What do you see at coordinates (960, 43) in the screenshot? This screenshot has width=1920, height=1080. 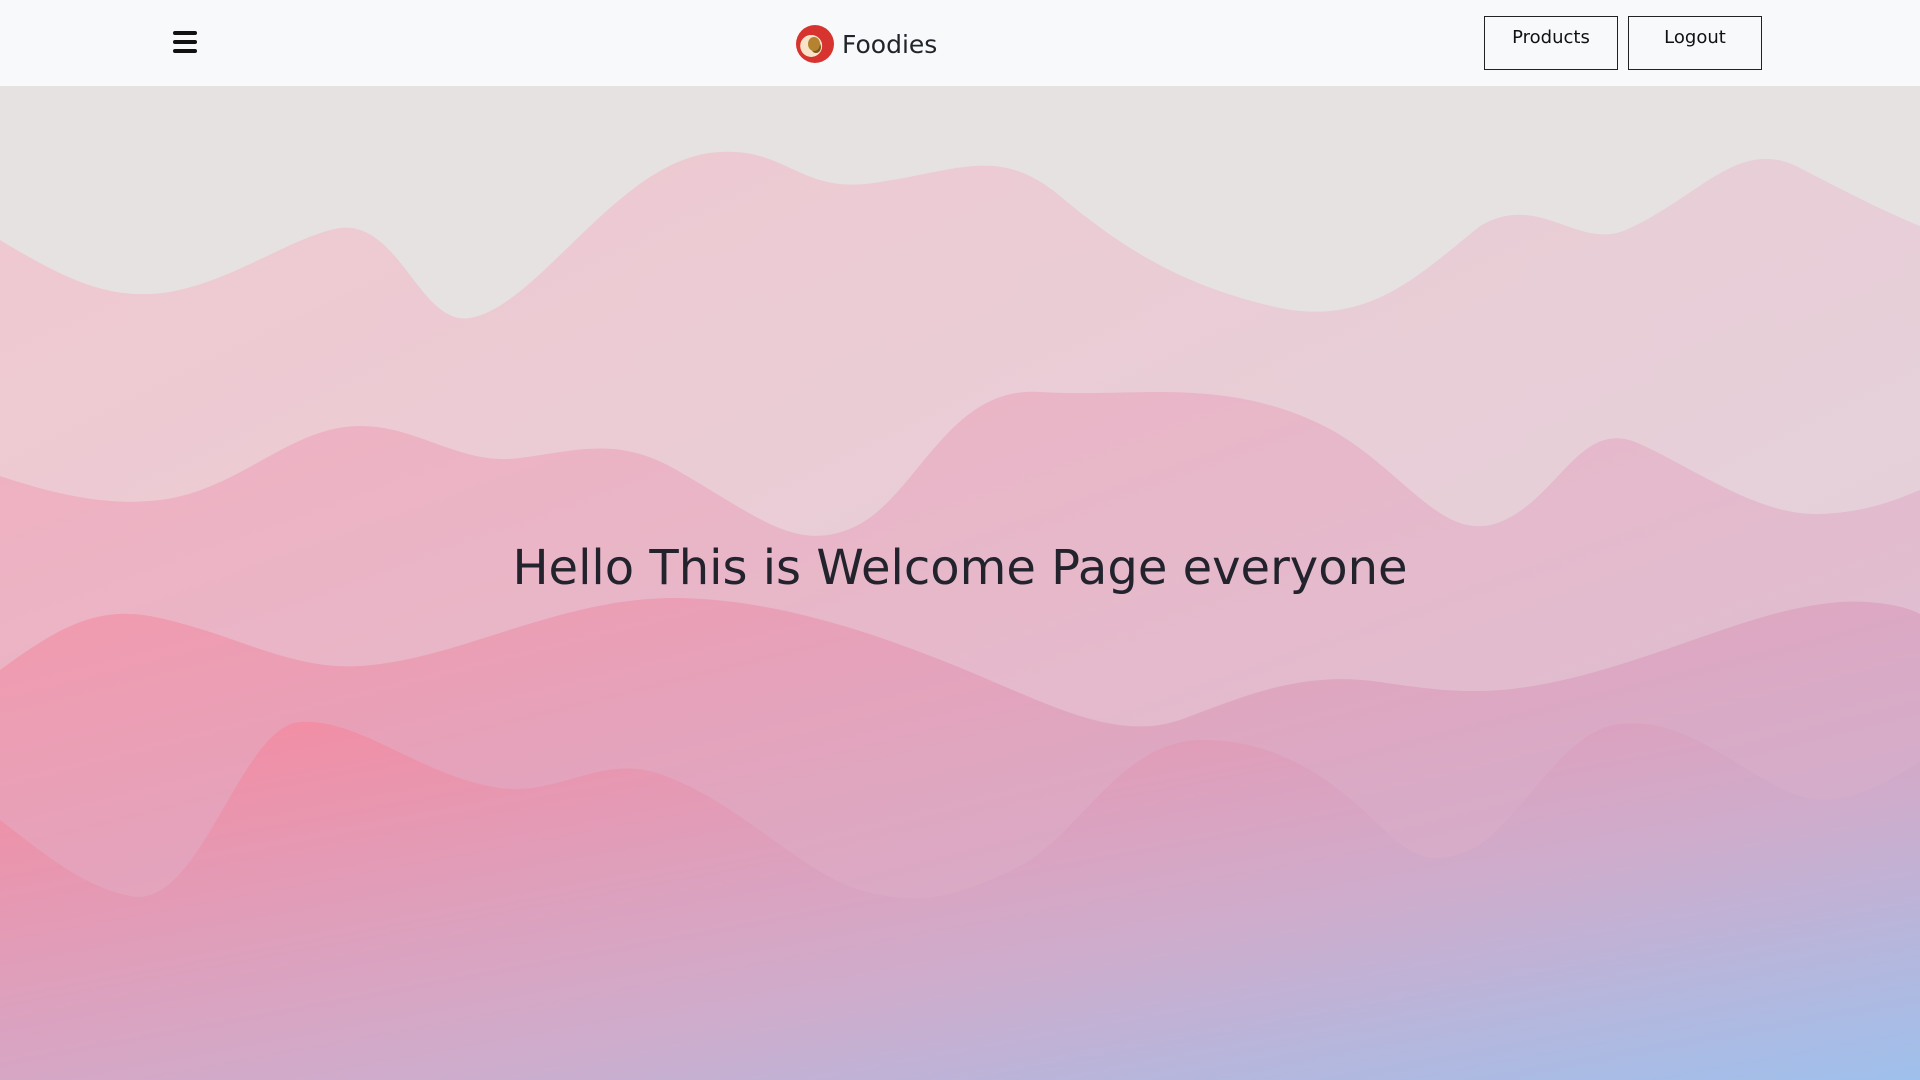 I see `navbar: Foodies Products Logout` at bounding box center [960, 43].